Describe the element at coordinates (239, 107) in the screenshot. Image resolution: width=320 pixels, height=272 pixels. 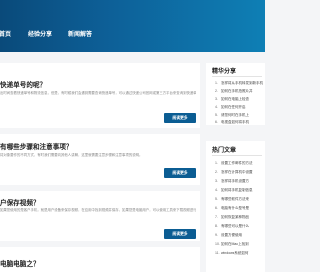
I see `featured-share-item: 4. 如何在任何开启` at that location.